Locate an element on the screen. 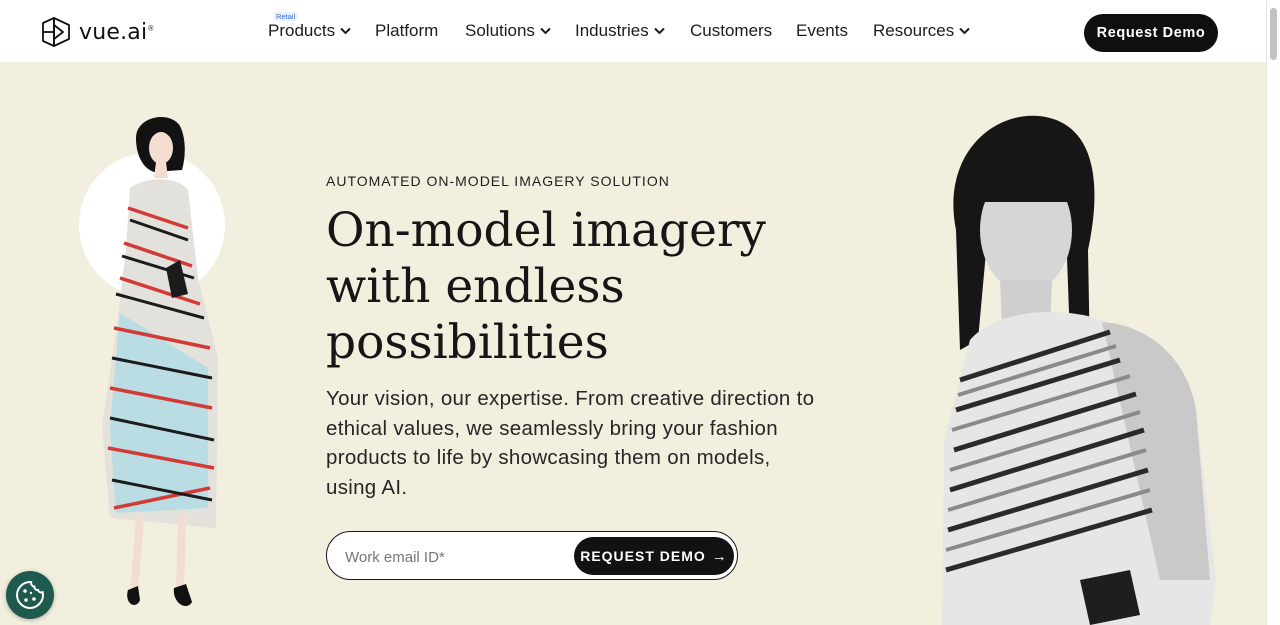 The image size is (1280, 625). nav-item-label: Platform is located at coordinates (407, 30).